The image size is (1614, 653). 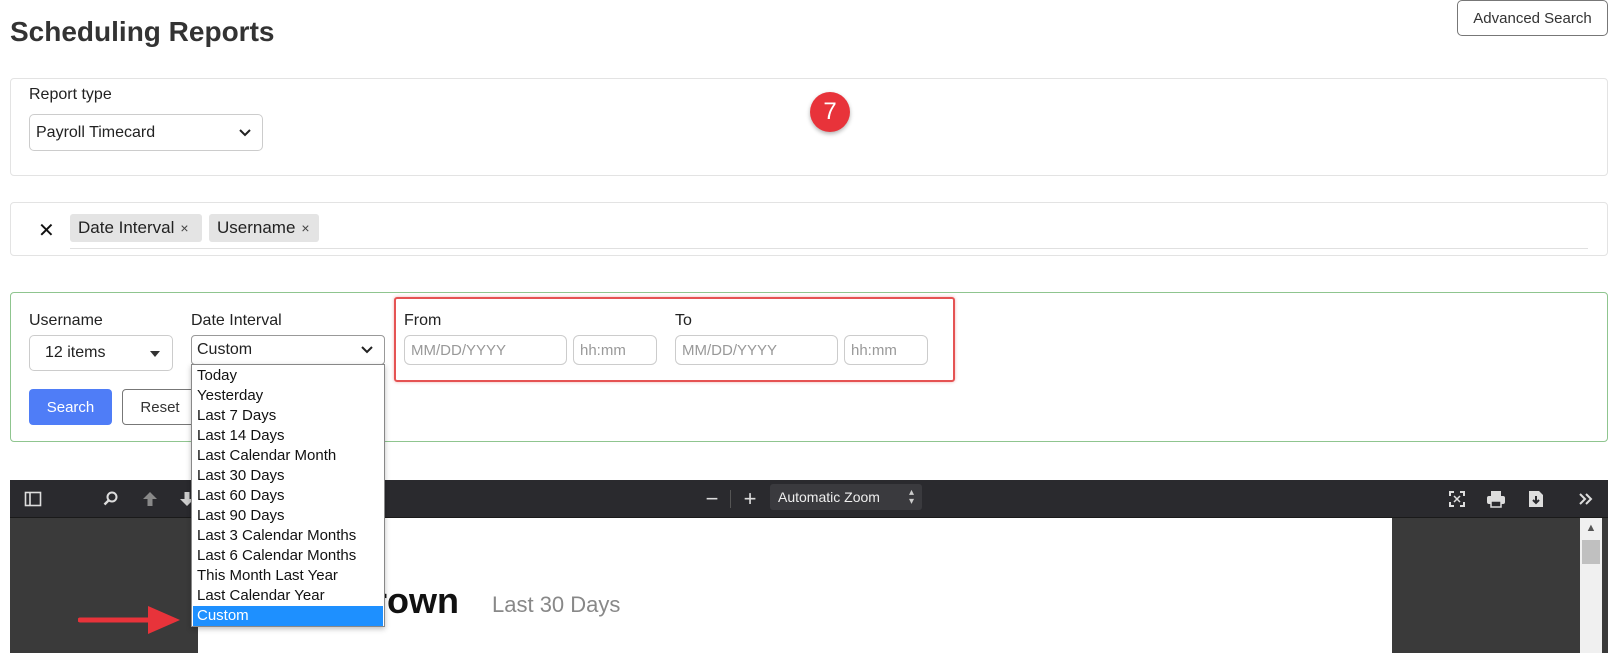 What do you see at coordinates (712, 499) in the screenshot?
I see `zoom-out-icon: −` at bounding box center [712, 499].